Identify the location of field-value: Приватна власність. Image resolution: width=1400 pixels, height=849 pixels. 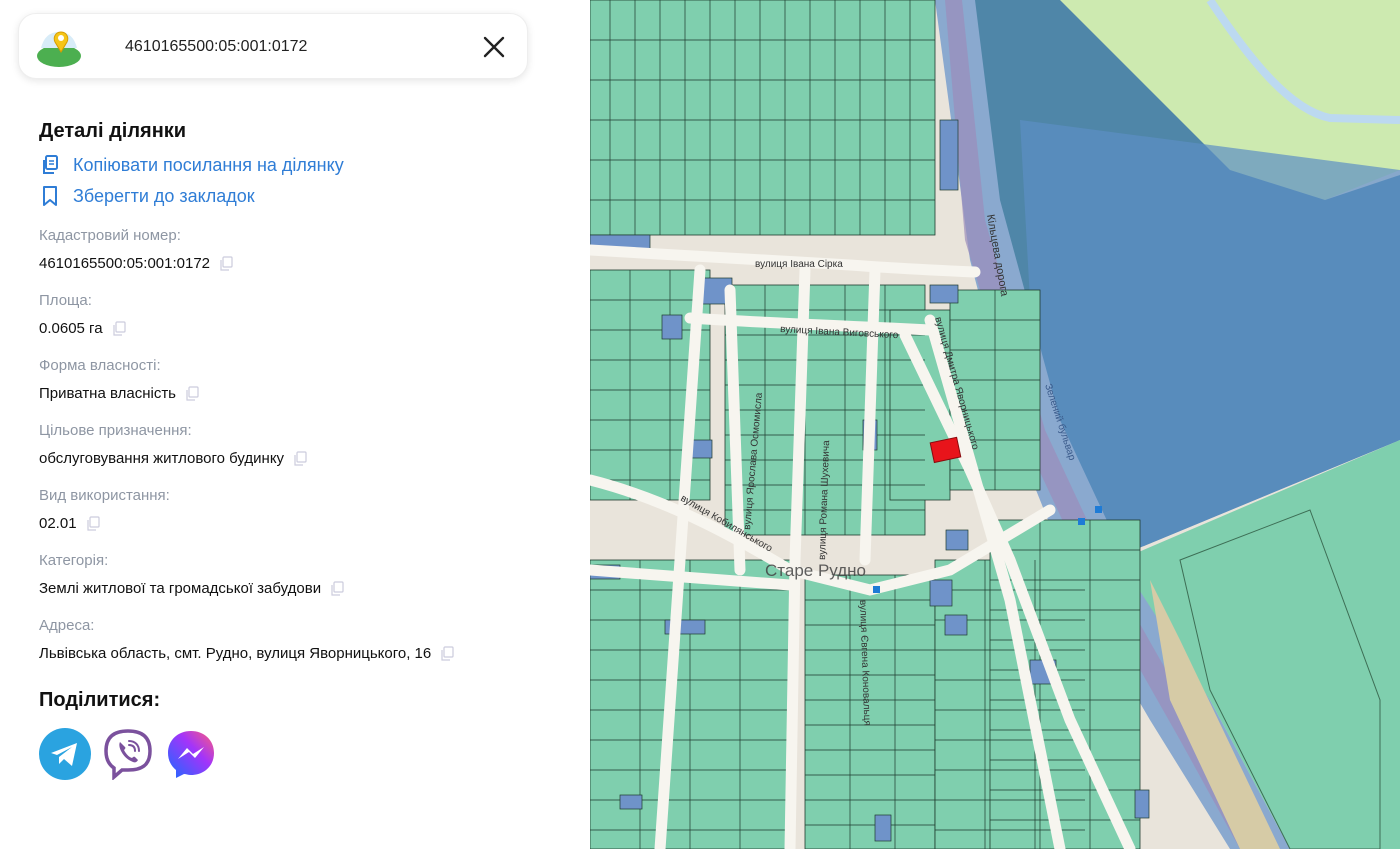
(107, 393).